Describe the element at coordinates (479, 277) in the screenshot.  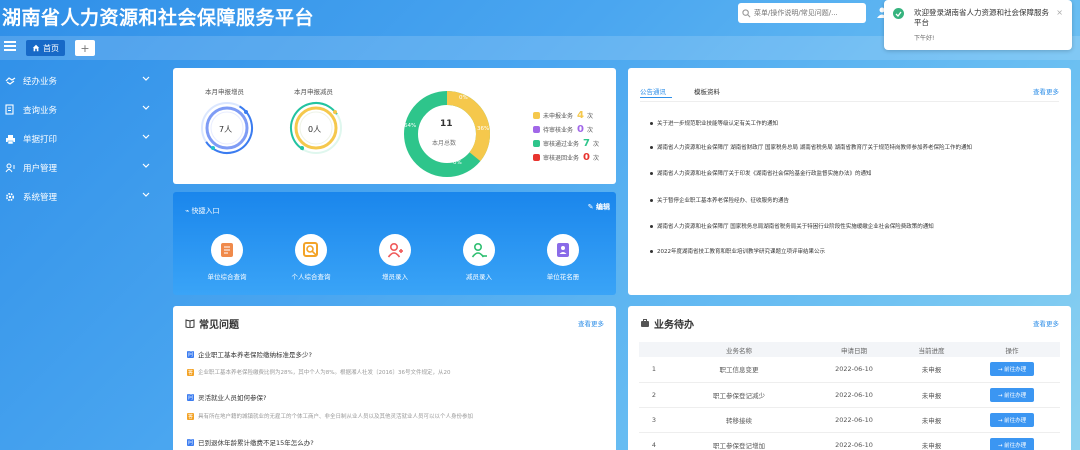
I see `quick-item-label: 减员录入` at that location.